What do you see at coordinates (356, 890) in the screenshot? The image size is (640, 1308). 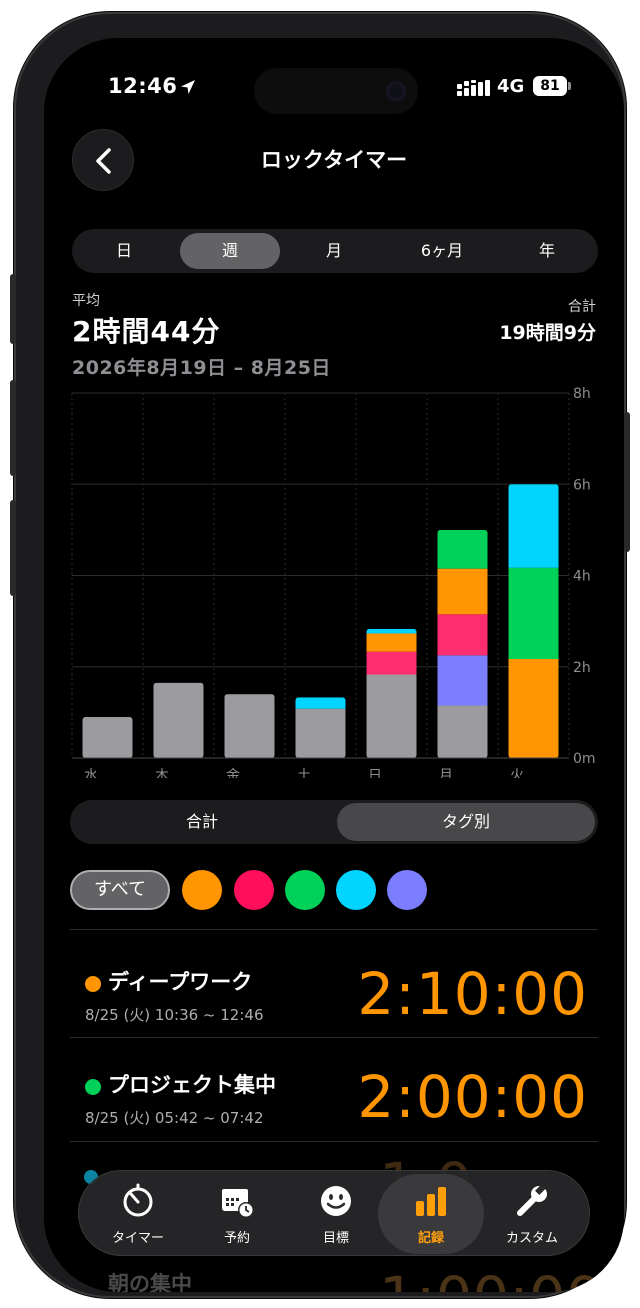 I see `filter-tag-cyan` at bounding box center [356, 890].